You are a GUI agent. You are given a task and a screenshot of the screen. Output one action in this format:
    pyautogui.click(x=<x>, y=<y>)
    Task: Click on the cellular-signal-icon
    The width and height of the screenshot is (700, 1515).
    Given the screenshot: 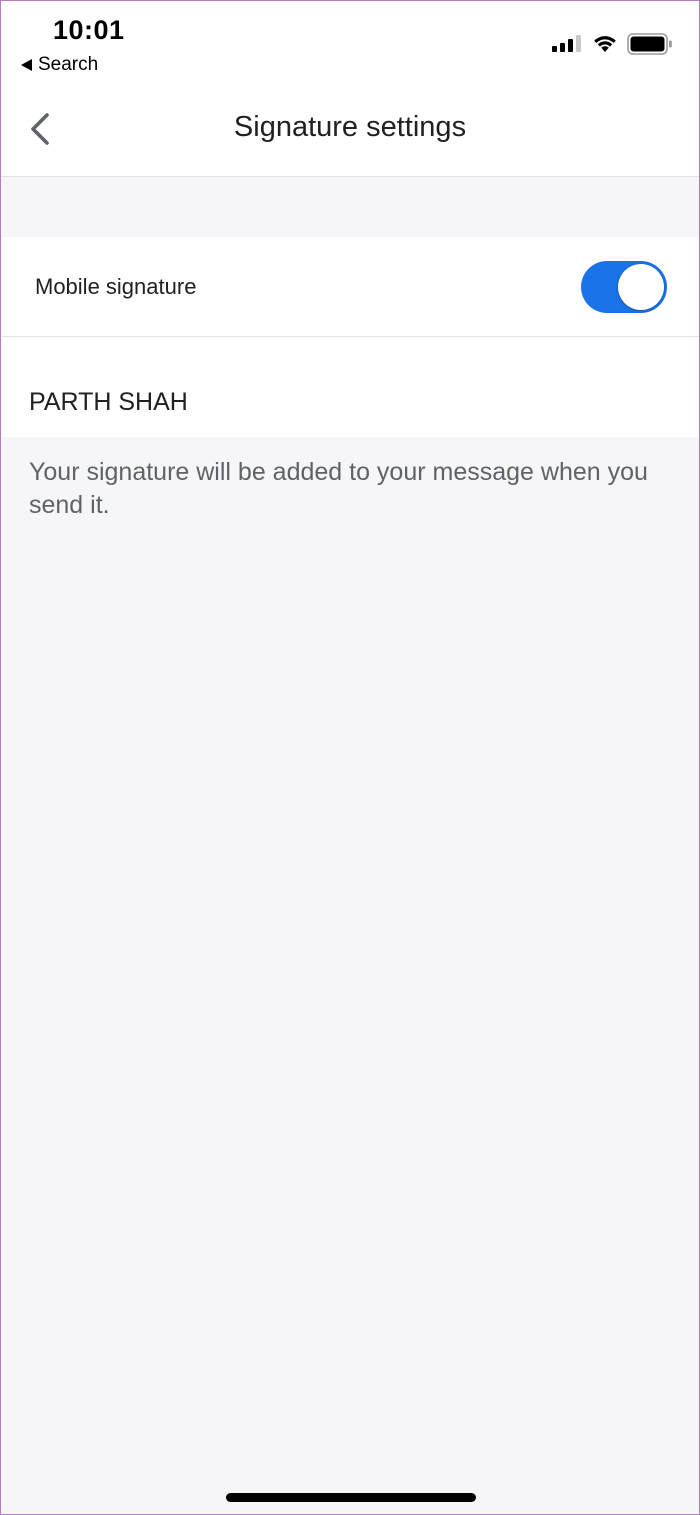 What is the action you would take?
    pyautogui.click(x=566, y=43)
    